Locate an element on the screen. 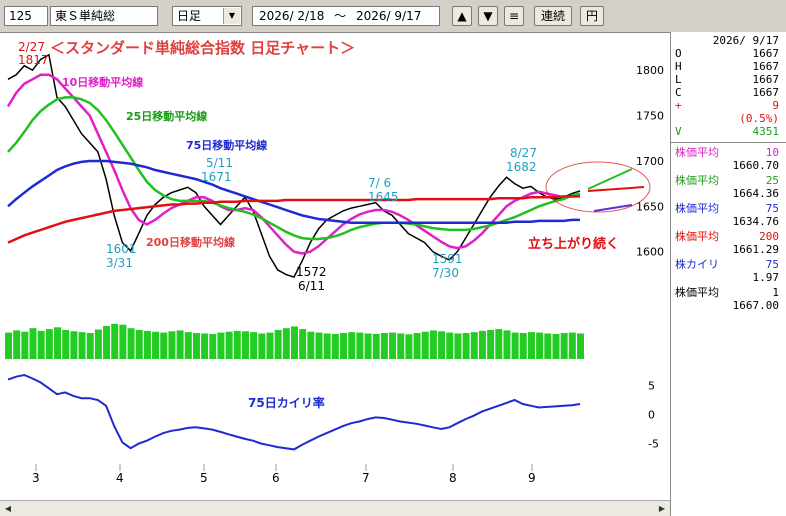 The image size is (786, 516). scroll-down-button: ▼ is located at coordinates (488, 16).